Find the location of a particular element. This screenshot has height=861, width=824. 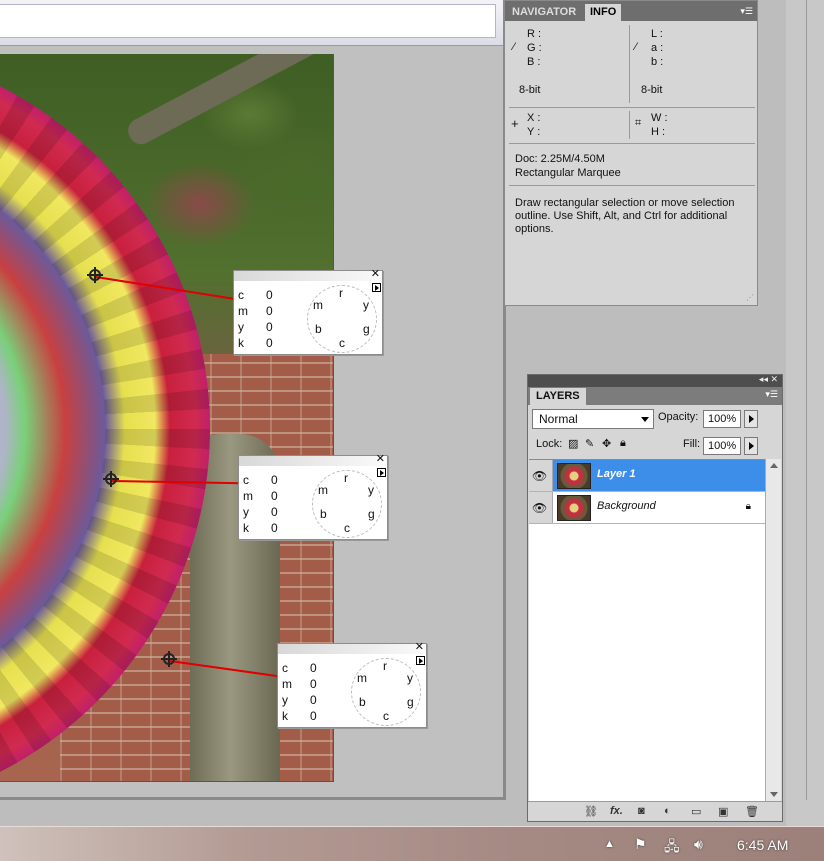

tab-layers: LAYERS is located at coordinates (558, 396).